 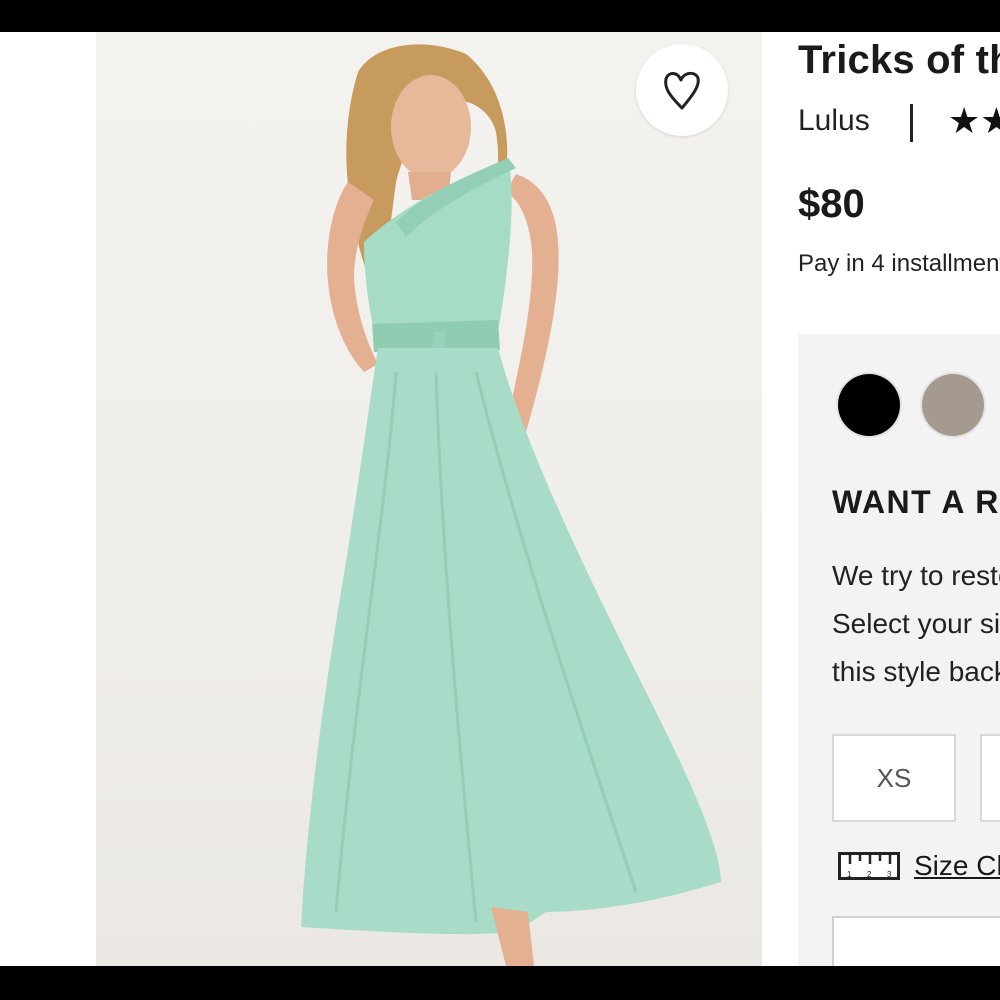 What do you see at coordinates (990, 778) in the screenshot?
I see `size-button-s: S` at bounding box center [990, 778].